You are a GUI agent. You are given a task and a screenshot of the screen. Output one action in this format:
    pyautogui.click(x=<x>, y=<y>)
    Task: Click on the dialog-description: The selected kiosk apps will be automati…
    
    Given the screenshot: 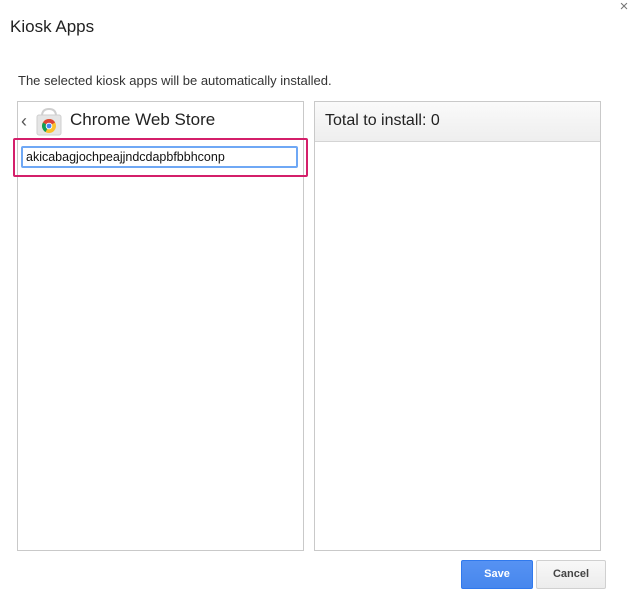 What is the action you would take?
    pyautogui.click(x=175, y=80)
    